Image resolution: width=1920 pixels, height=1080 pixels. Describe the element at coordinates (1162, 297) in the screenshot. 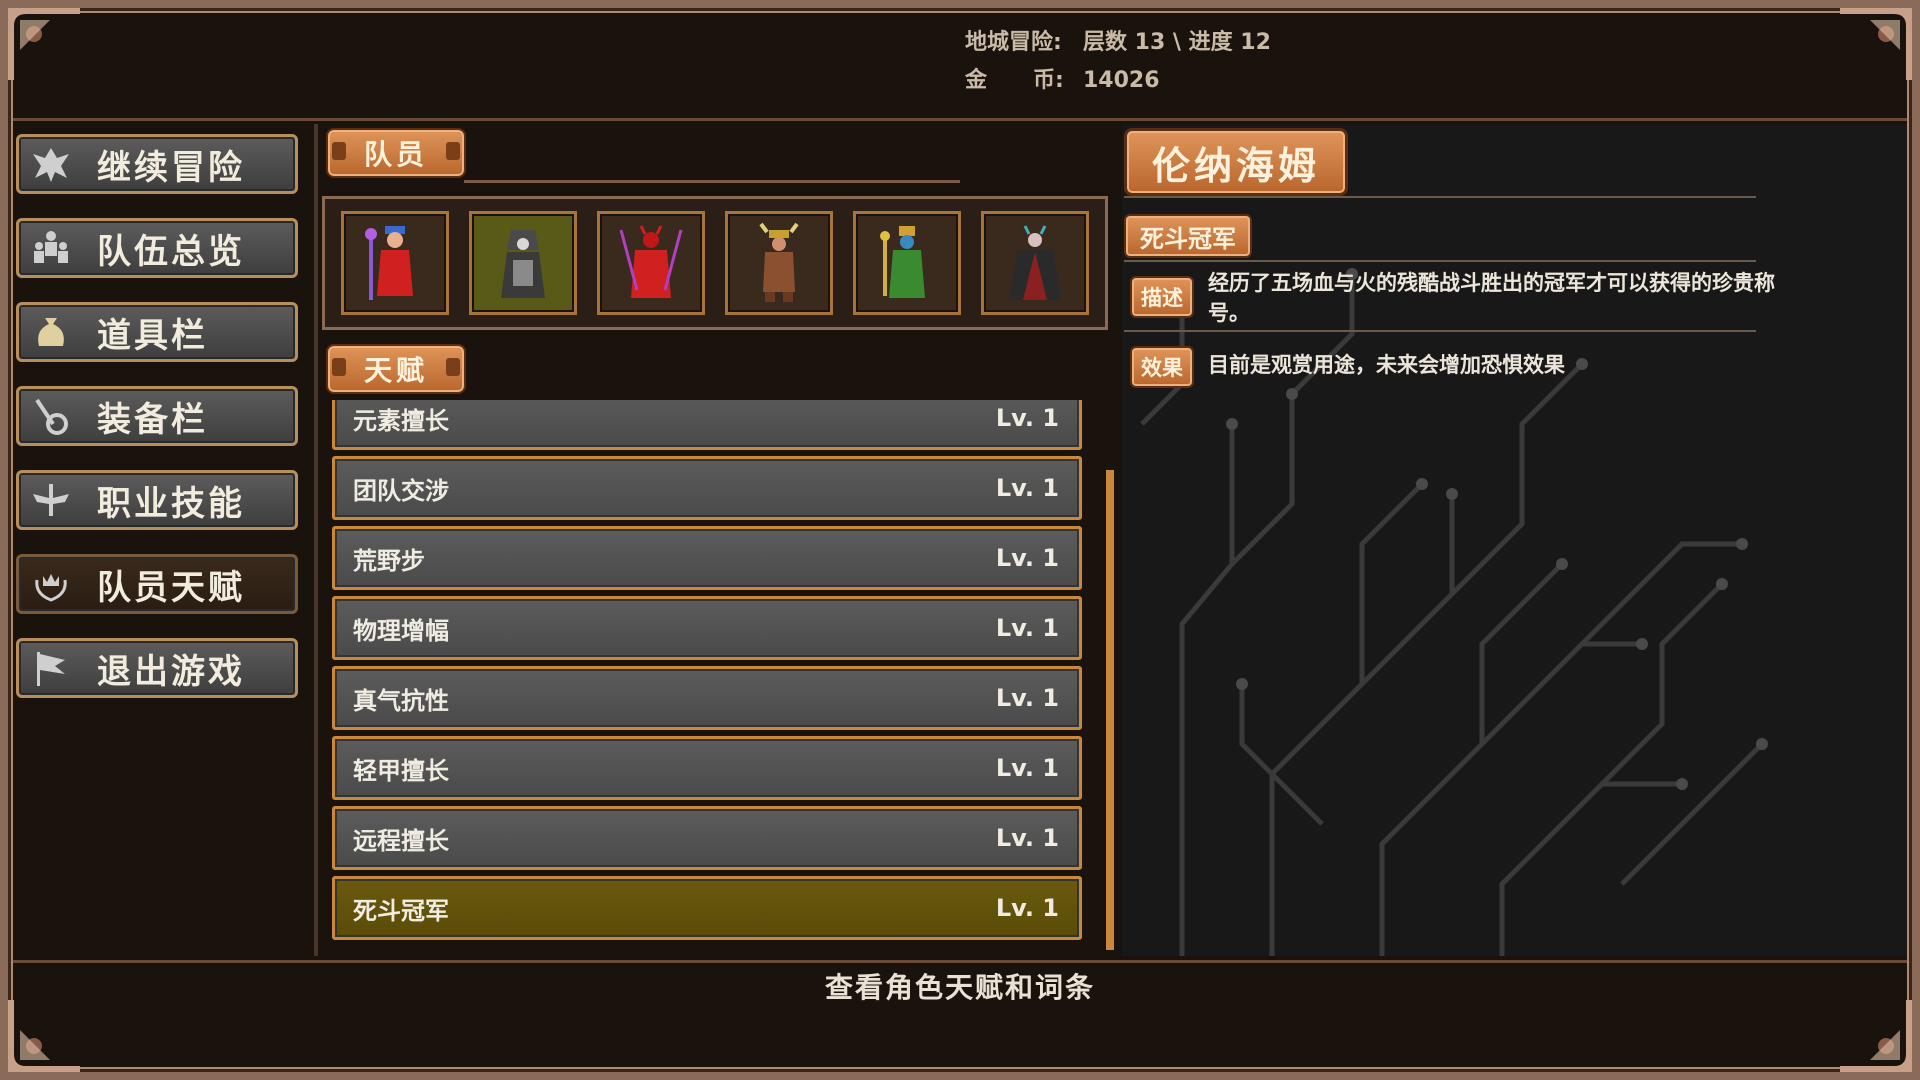

I see `description-tag: 描述` at that location.